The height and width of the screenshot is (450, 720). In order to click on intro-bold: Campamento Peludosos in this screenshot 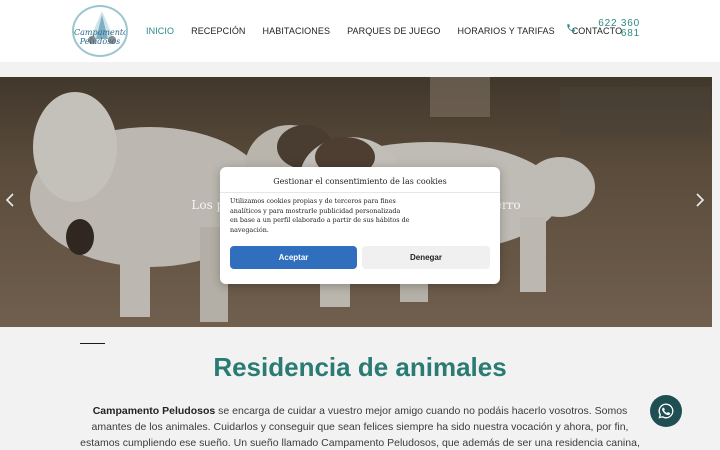, I will do `click(154, 411)`.